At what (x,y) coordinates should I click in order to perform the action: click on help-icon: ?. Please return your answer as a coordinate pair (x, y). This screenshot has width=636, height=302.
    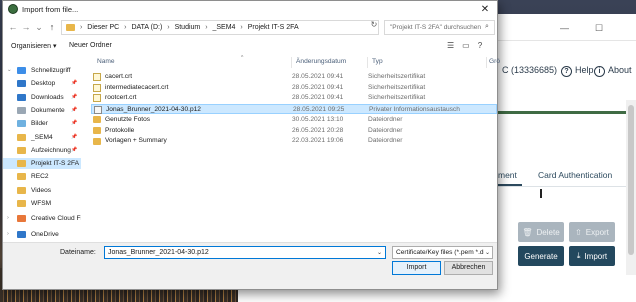
    Looking at the image, I should click on (480, 45).